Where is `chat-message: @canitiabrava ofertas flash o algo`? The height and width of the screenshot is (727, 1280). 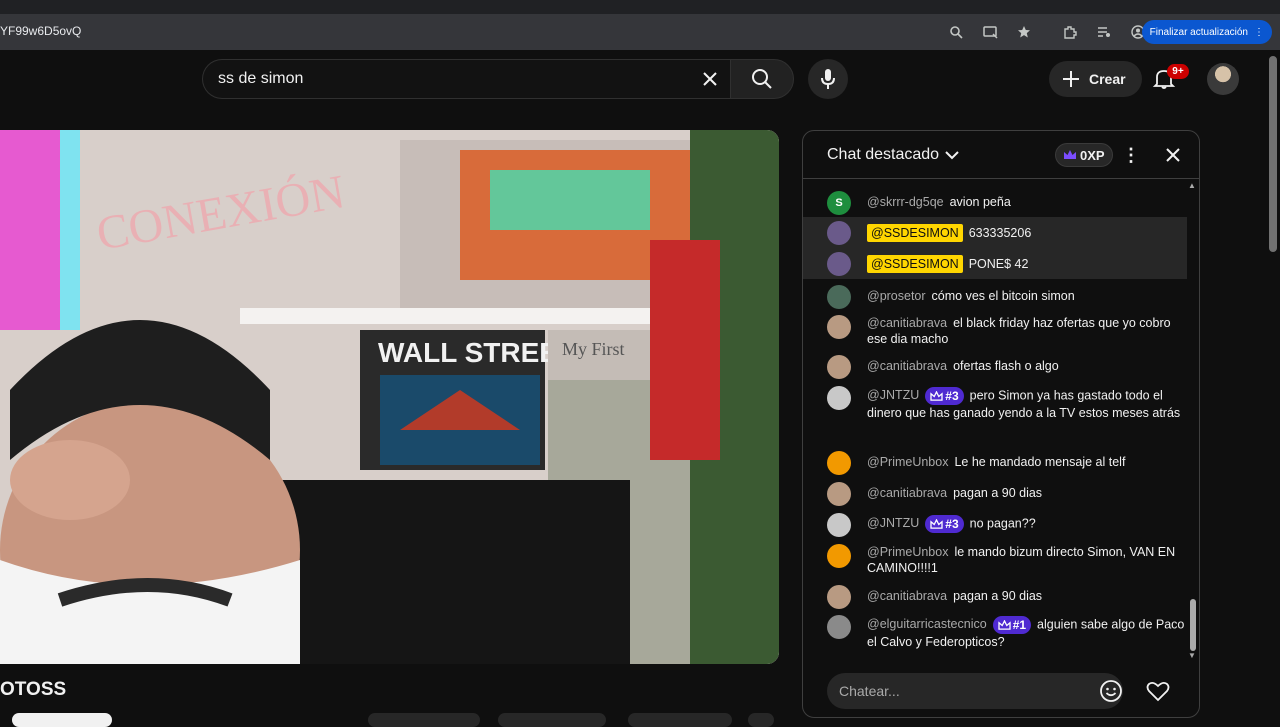
chat-message: @canitiabrava ofertas flash o algo is located at coordinates (1007, 367).